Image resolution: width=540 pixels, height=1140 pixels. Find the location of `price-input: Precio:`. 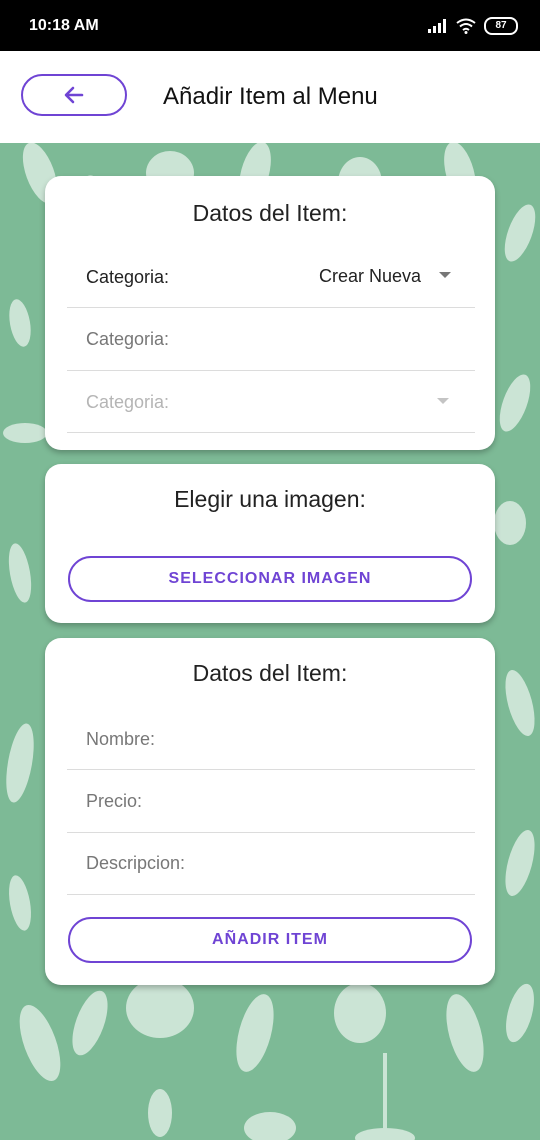

price-input: Precio: is located at coordinates (271, 805).